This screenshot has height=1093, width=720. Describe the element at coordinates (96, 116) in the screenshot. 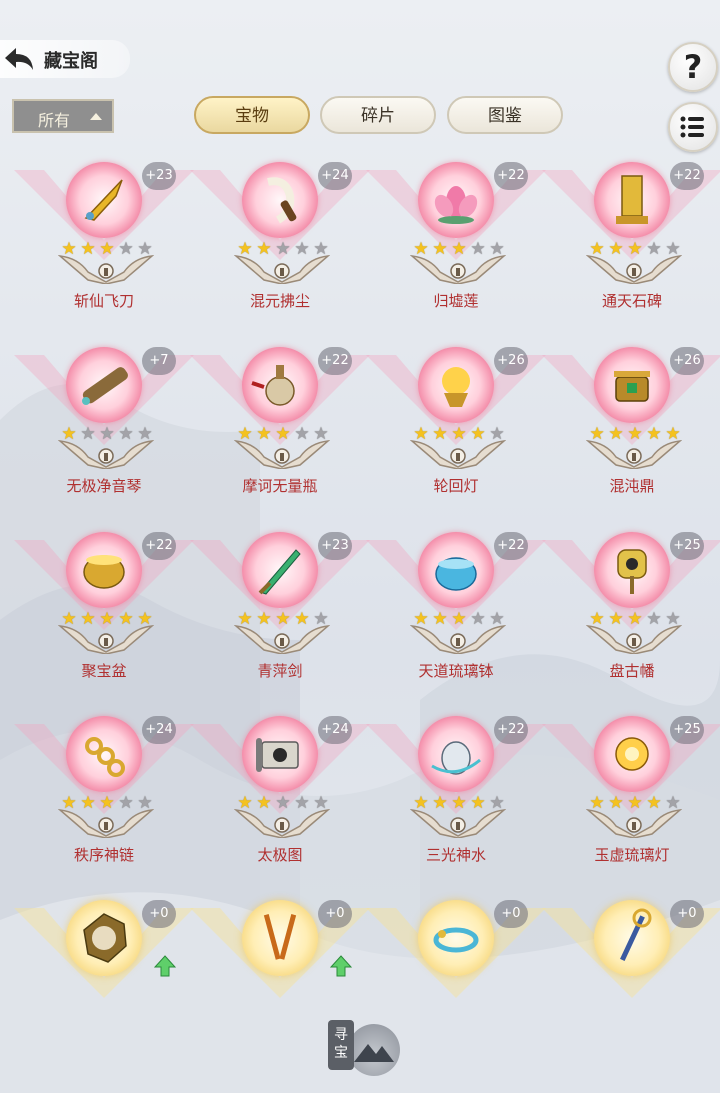

I see `caret-up-icon` at that location.